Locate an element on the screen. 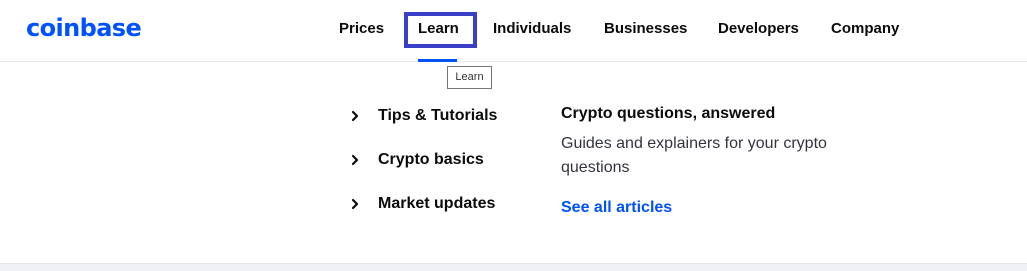  nav-prices: Prices is located at coordinates (361, 29).